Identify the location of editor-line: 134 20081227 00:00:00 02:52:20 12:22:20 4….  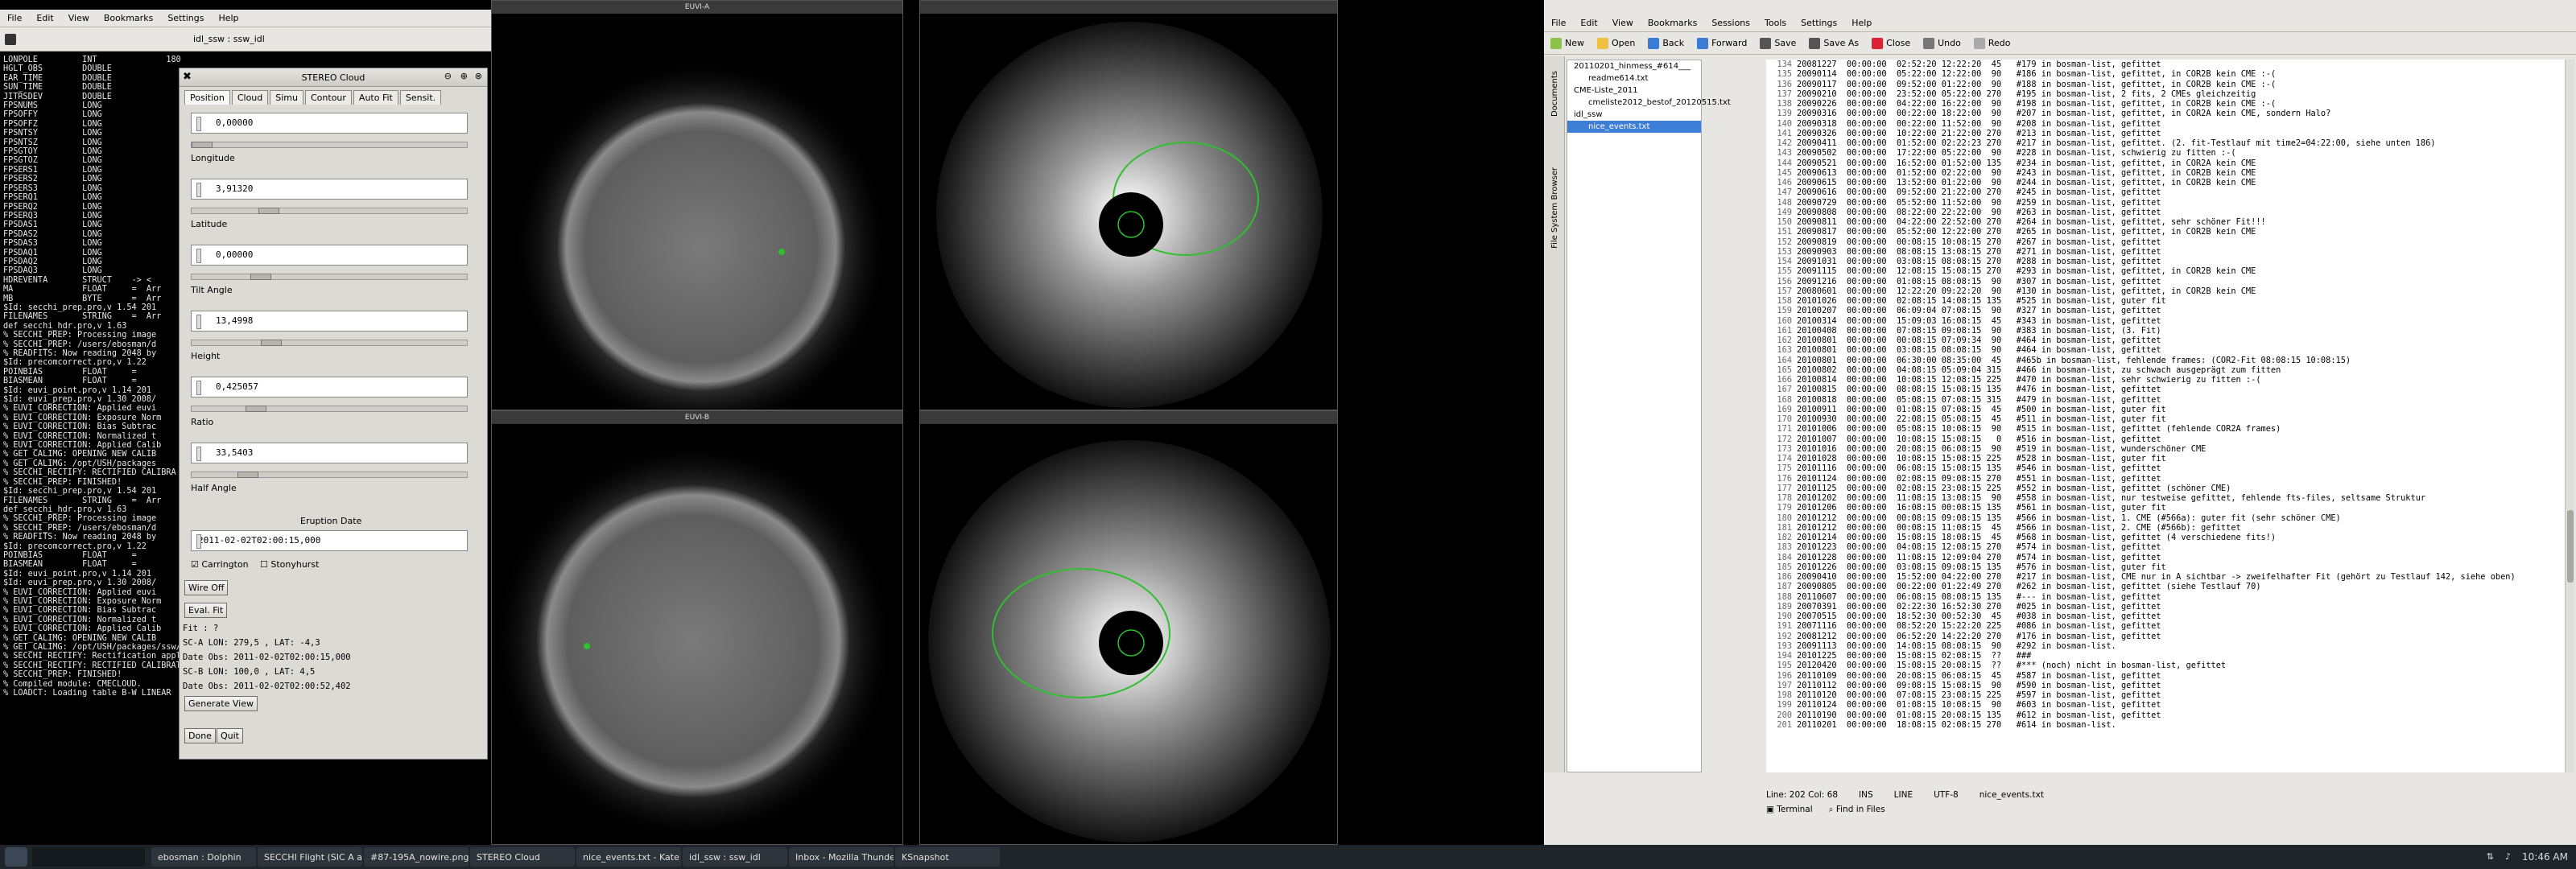
(2168, 64).